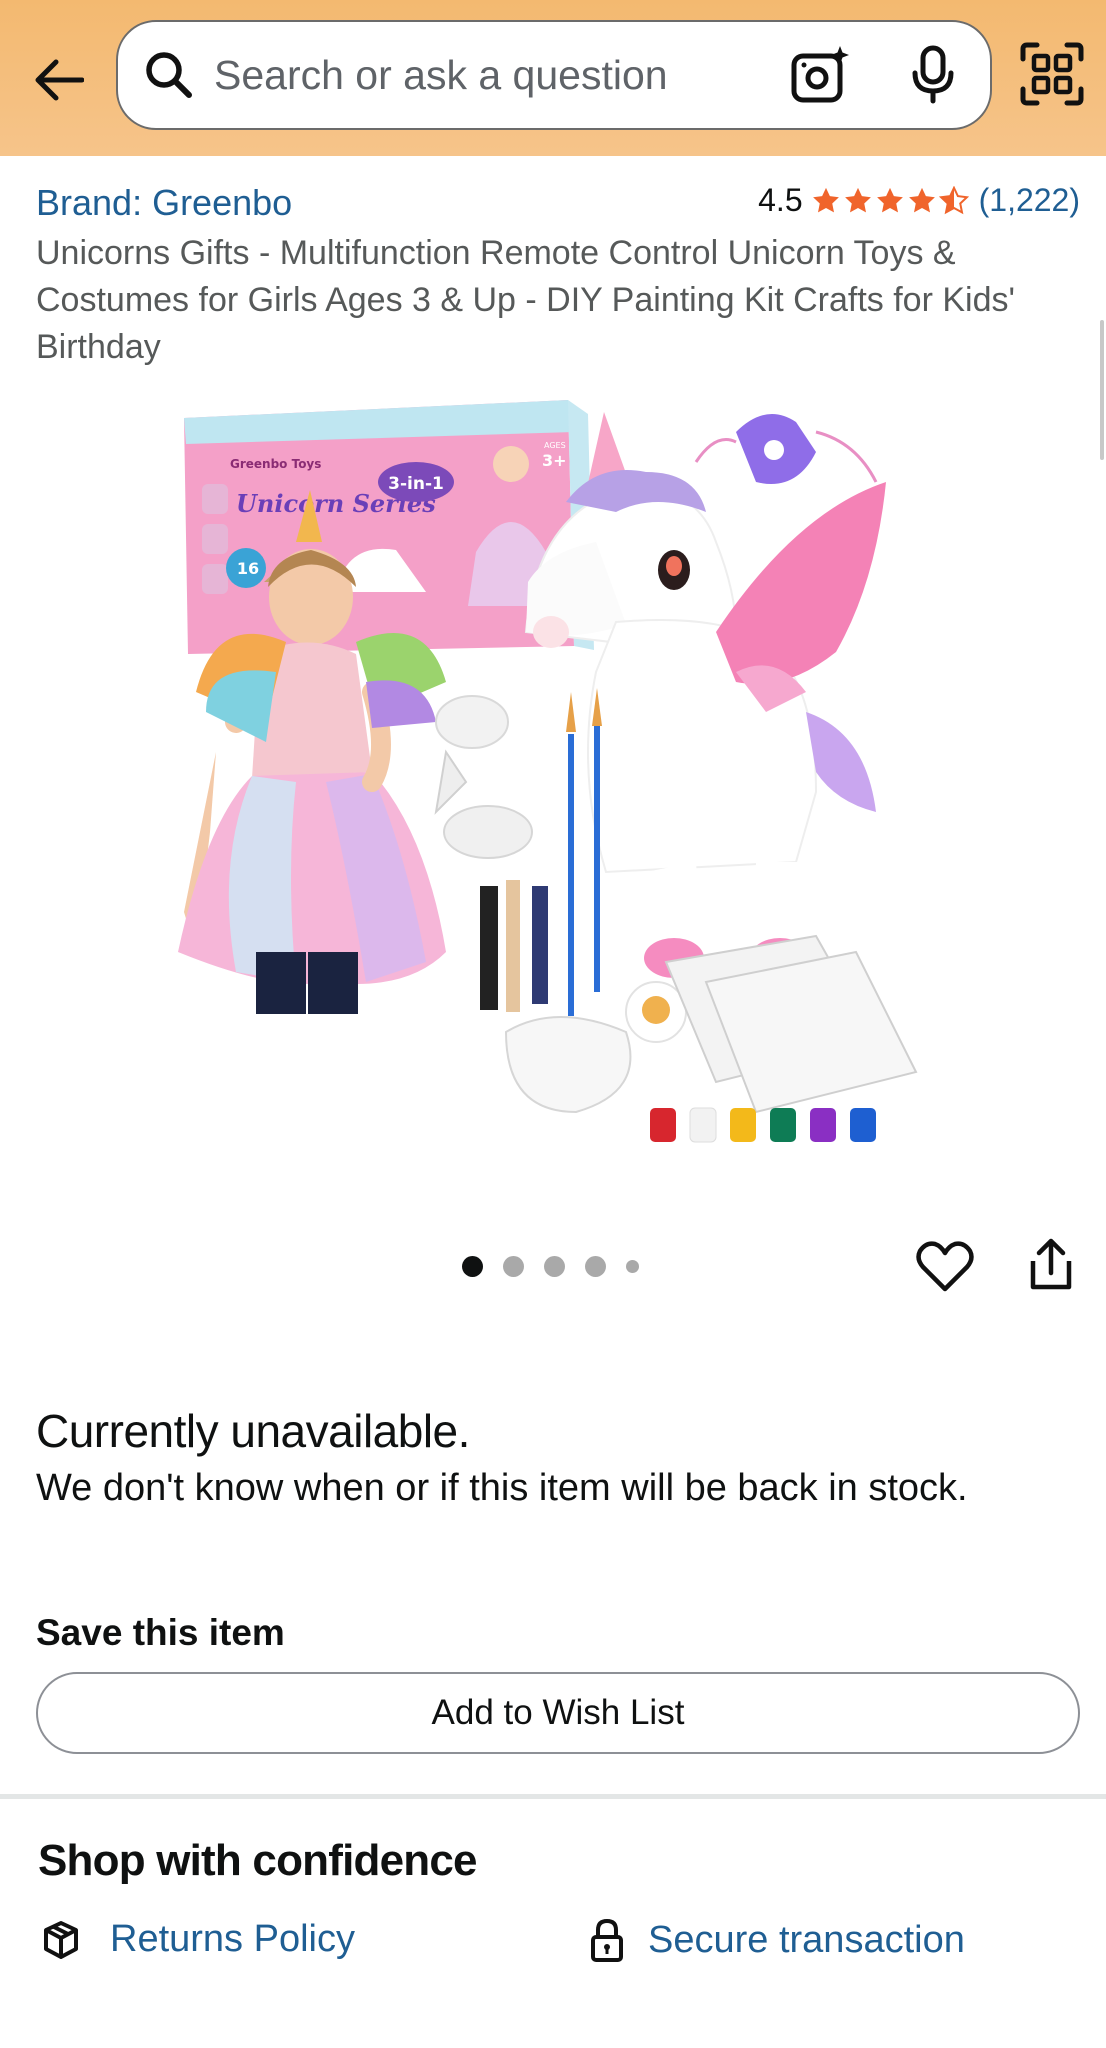 The image size is (1106, 2048). What do you see at coordinates (61, 1939) in the screenshot?
I see `package-return-icon` at bounding box center [61, 1939].